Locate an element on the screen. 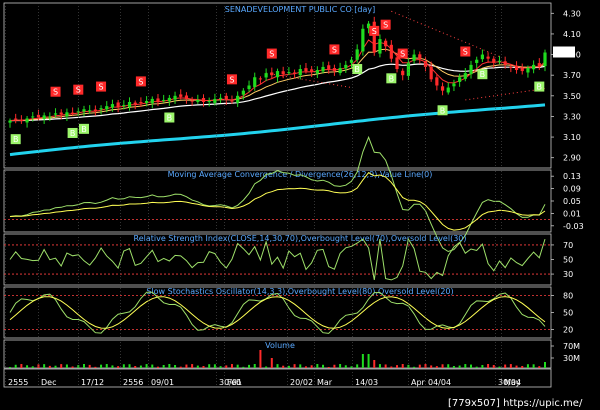 The width and height of the screenshot is (600, 410). stochastic-signal-line is located at coordinates (277, 312).